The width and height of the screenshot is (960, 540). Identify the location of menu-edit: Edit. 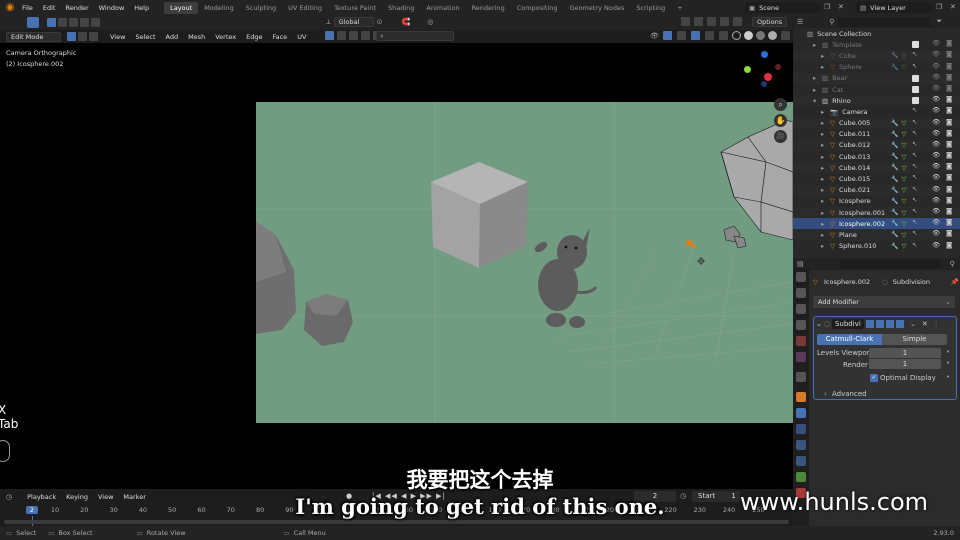
(49, 8).